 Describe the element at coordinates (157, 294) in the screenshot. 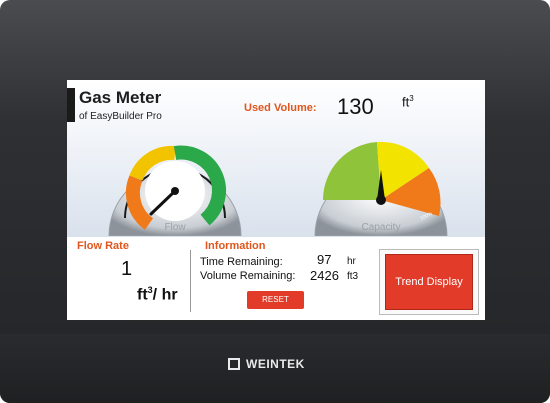

I see `flow-rate-unit: ft3/ hr` at that location.